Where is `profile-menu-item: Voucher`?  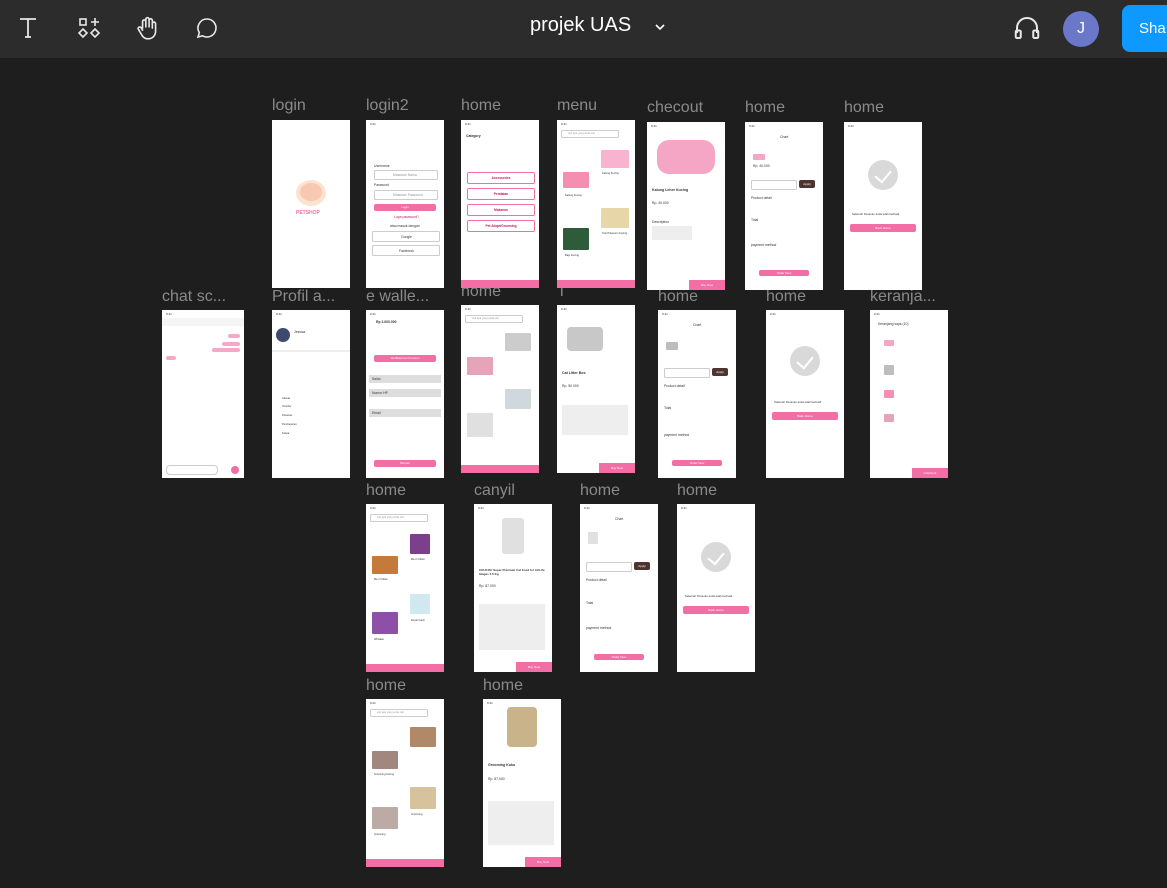 profile-menu-item: Voucher is located at coordinates (287, 406).